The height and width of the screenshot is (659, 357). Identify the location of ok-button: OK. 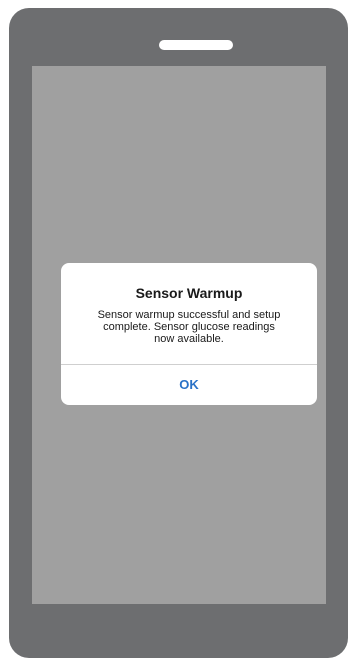
(189, 385).